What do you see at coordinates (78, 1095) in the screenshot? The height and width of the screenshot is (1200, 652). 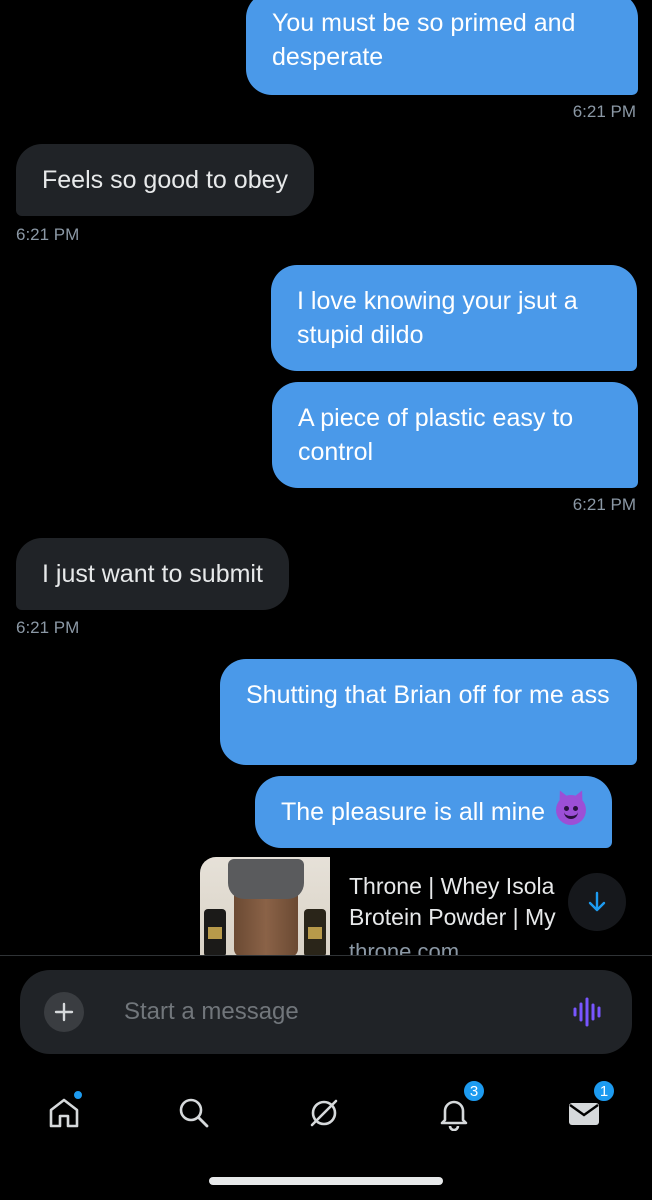 I see `home-unread-dot` at bounding box center [78, 1095].